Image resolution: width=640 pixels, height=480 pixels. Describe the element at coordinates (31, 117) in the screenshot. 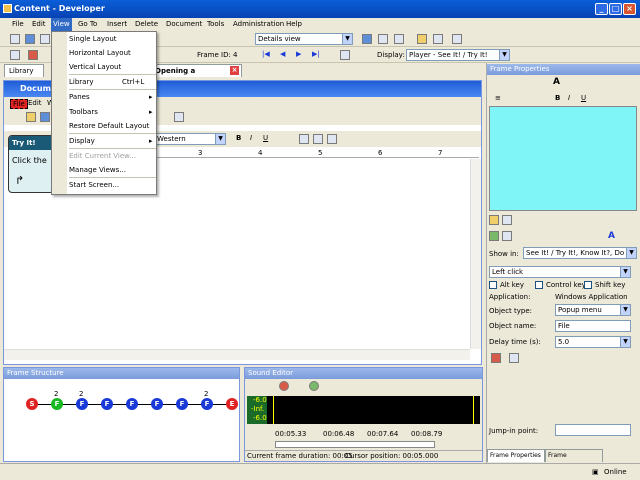

I see `open-folder-icon` at that location.